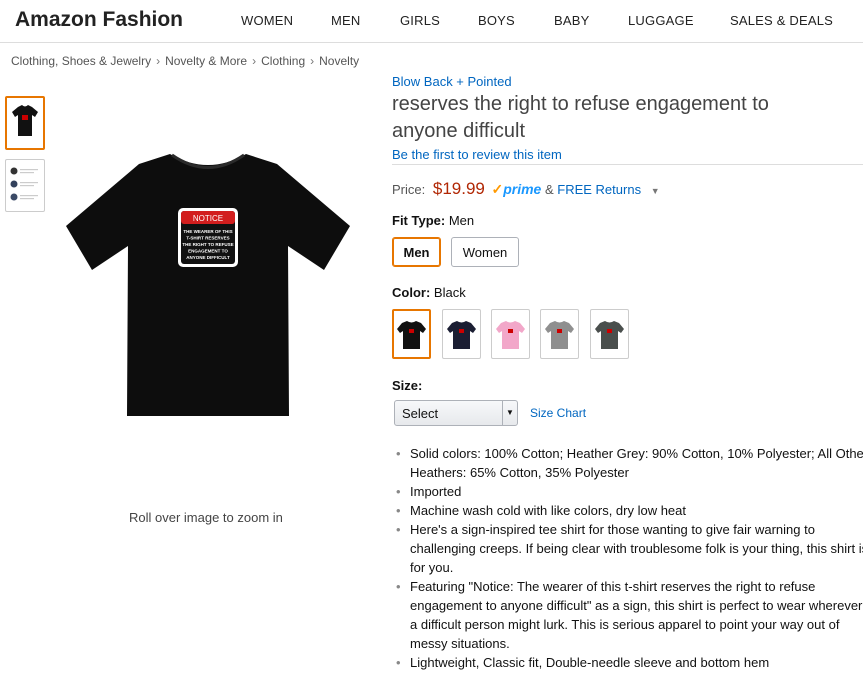  I want to click on size-heading: Size:, so click(407, 385).